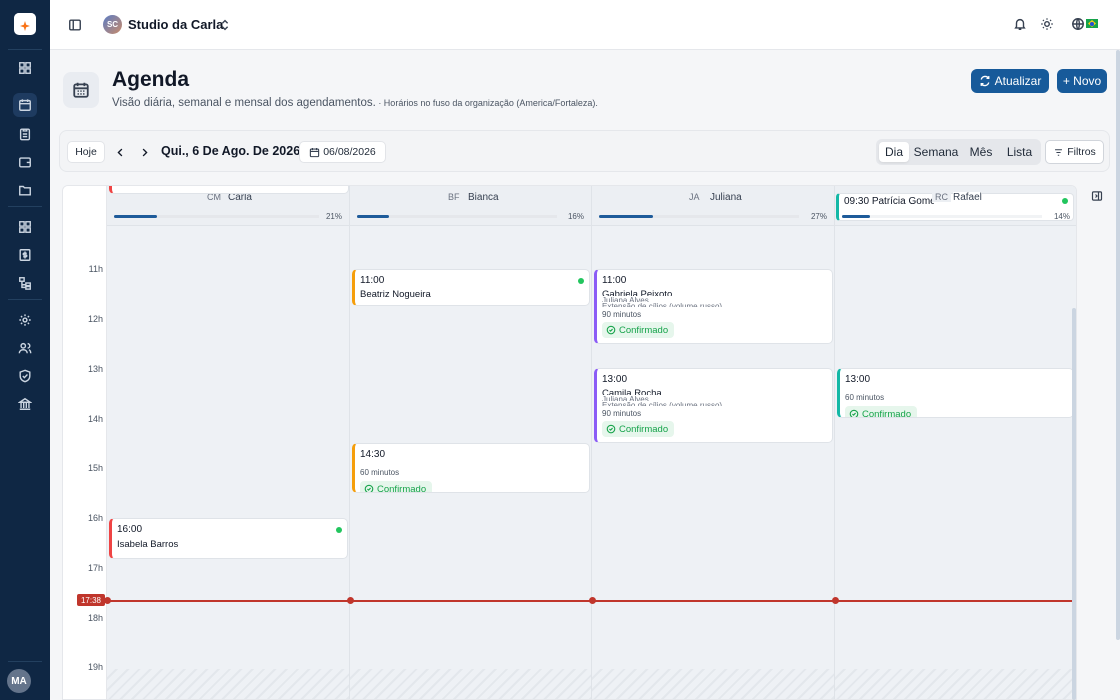  Describe the element at coordinates (1078, 24) in the screenshot. I see `globe-icon` at that location.